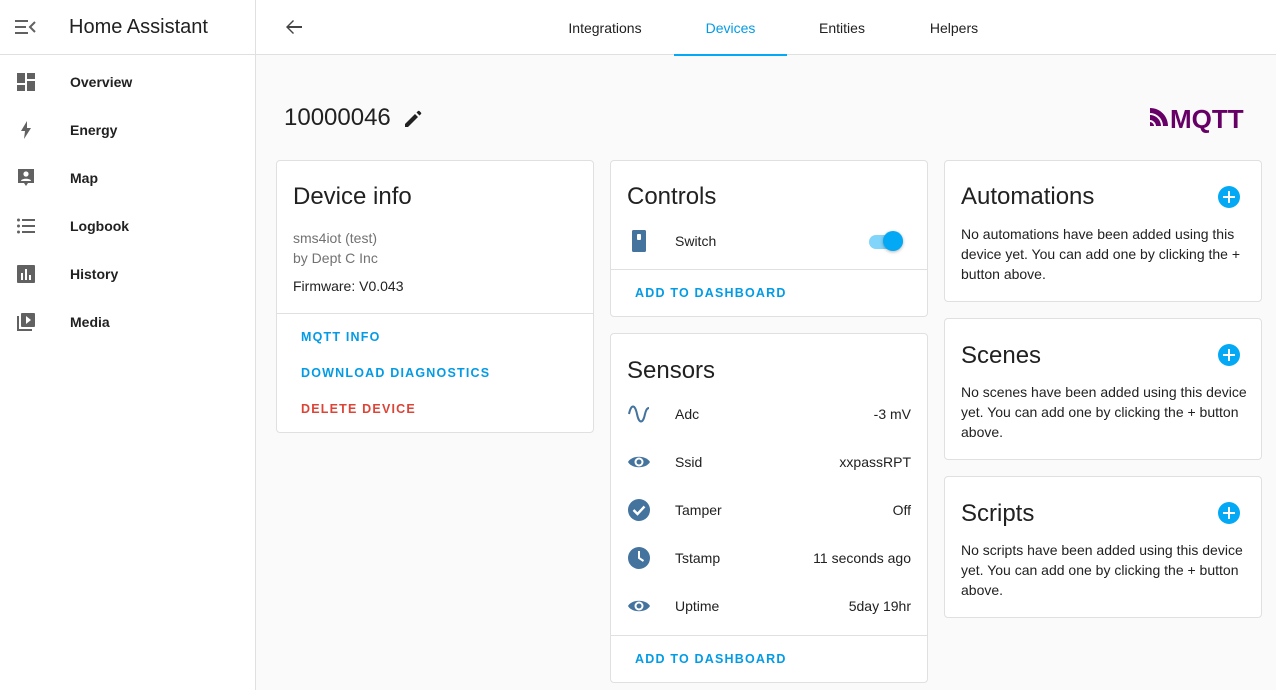 Image resolution: width=1276 pixels, height=690 pixels. What do you see at coordinates (862, 558) in the screenshot?
I see `entity-value: 11 seconds ago` at bounding box center [862, 558].